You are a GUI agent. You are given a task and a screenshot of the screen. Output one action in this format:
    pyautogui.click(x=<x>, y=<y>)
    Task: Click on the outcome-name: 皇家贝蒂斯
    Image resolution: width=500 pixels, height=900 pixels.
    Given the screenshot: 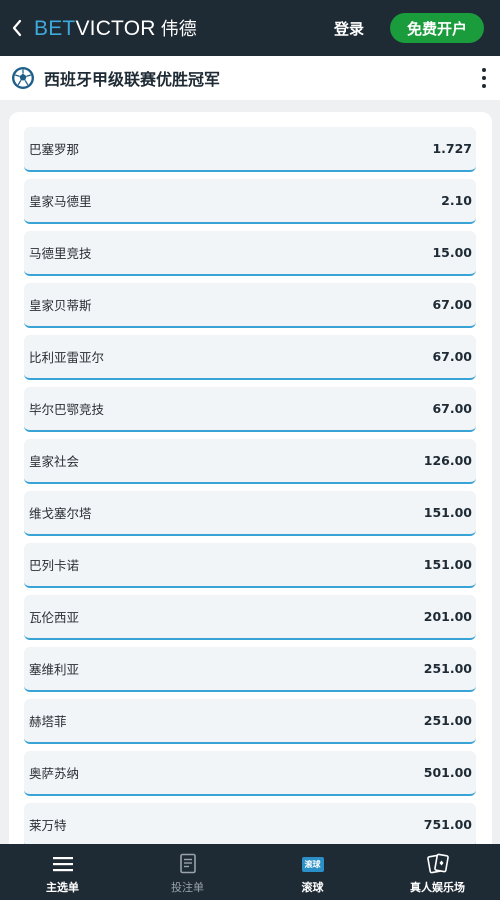 What is the action you would take?
    pyautogui.click(x=60, y=305)
    